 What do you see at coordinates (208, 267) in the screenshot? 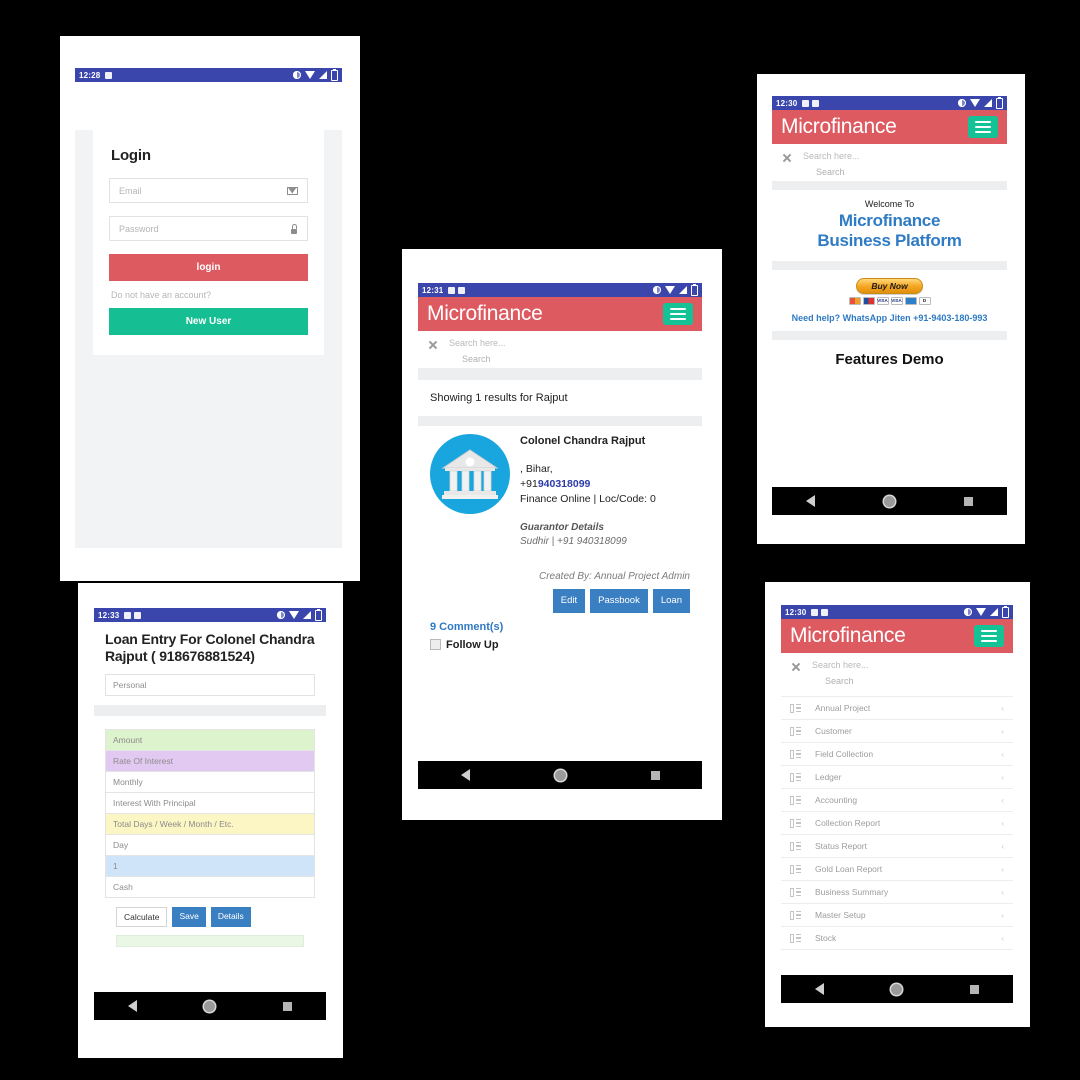
I see `login-button: login` at bounding box center [208, 267].